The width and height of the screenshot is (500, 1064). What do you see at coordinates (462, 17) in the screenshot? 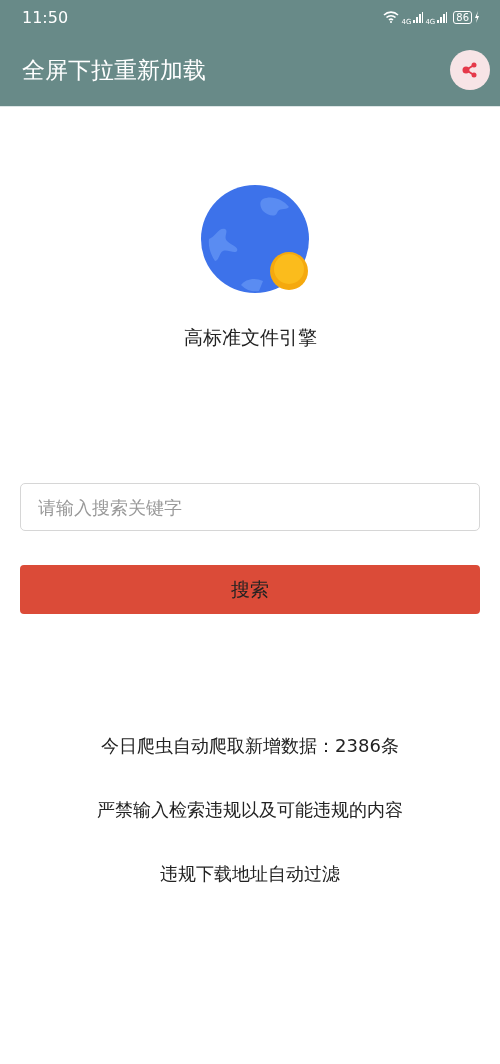
I see `battery-level: 86` at bounding box center [462, 17].